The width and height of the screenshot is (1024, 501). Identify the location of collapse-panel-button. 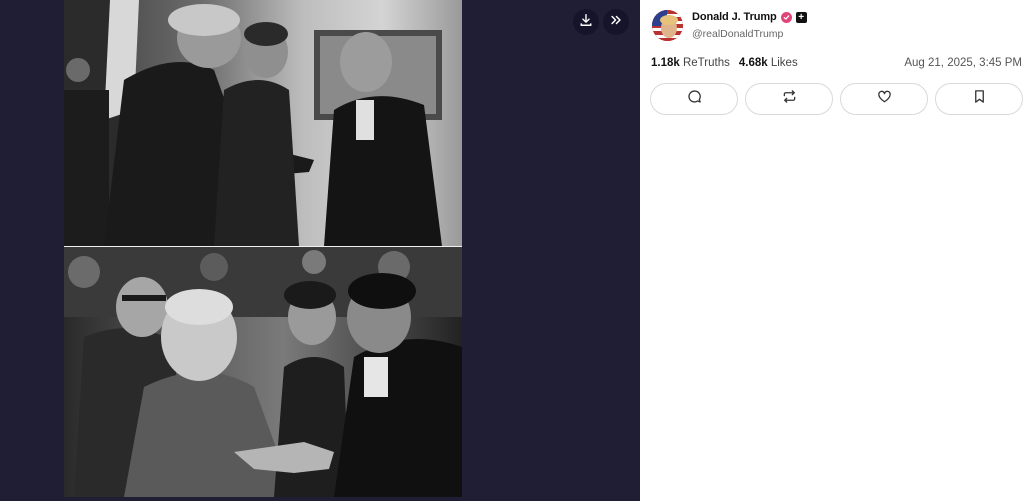
(616, 22).